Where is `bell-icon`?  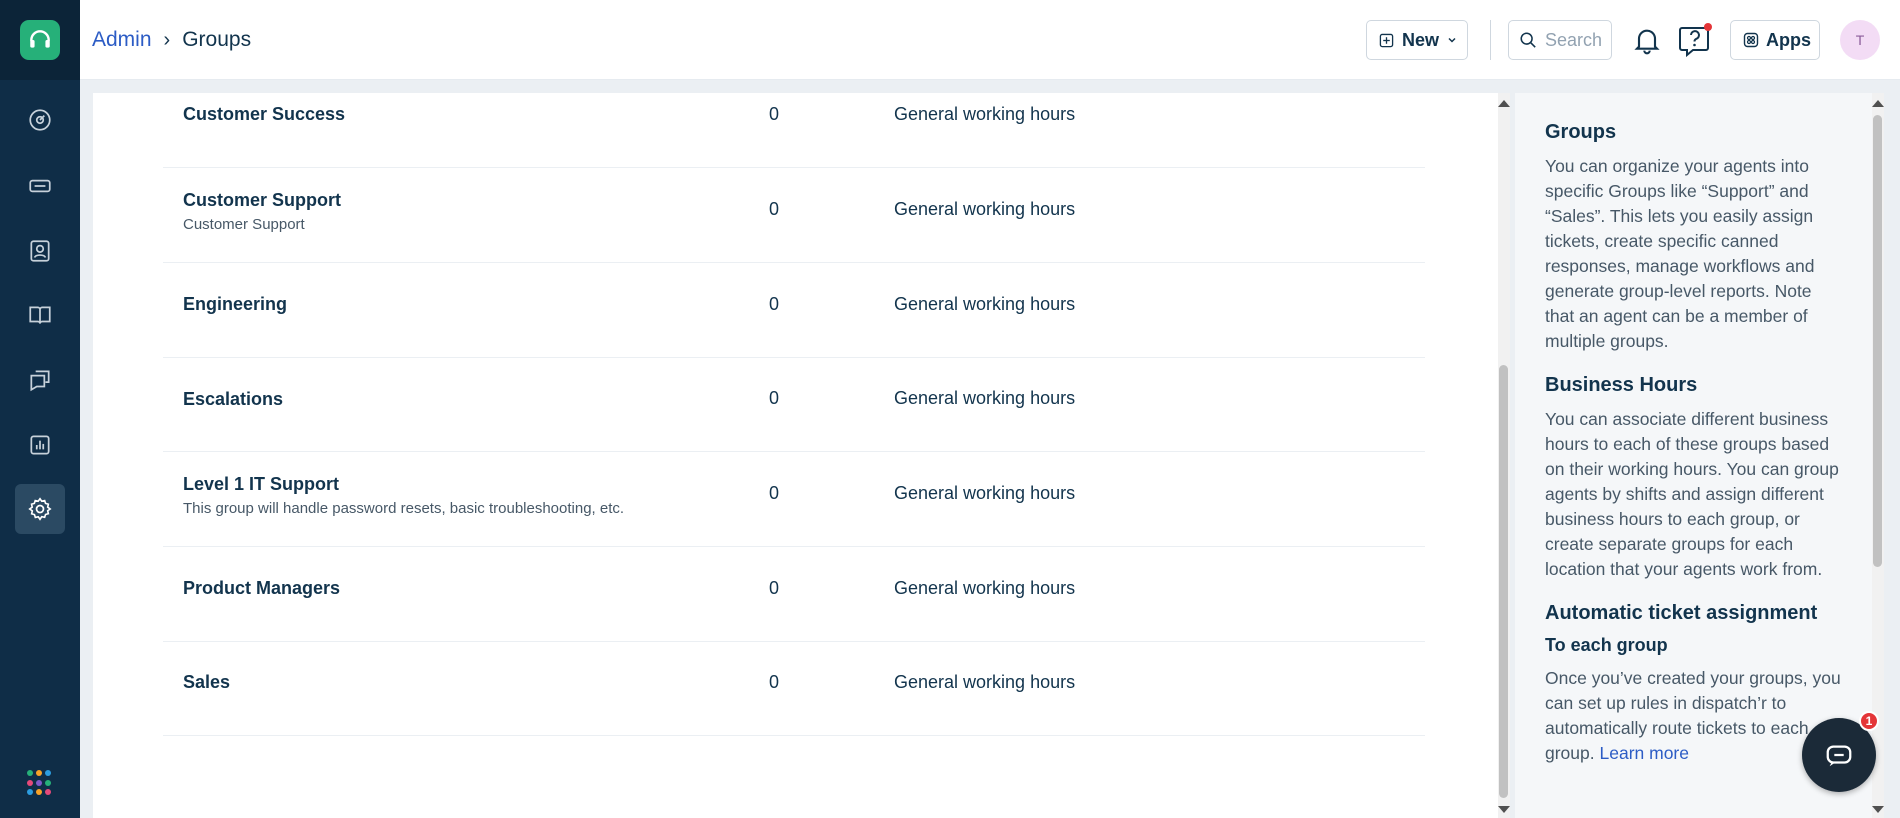 bell-icon is located at coordinates (1647, 42).